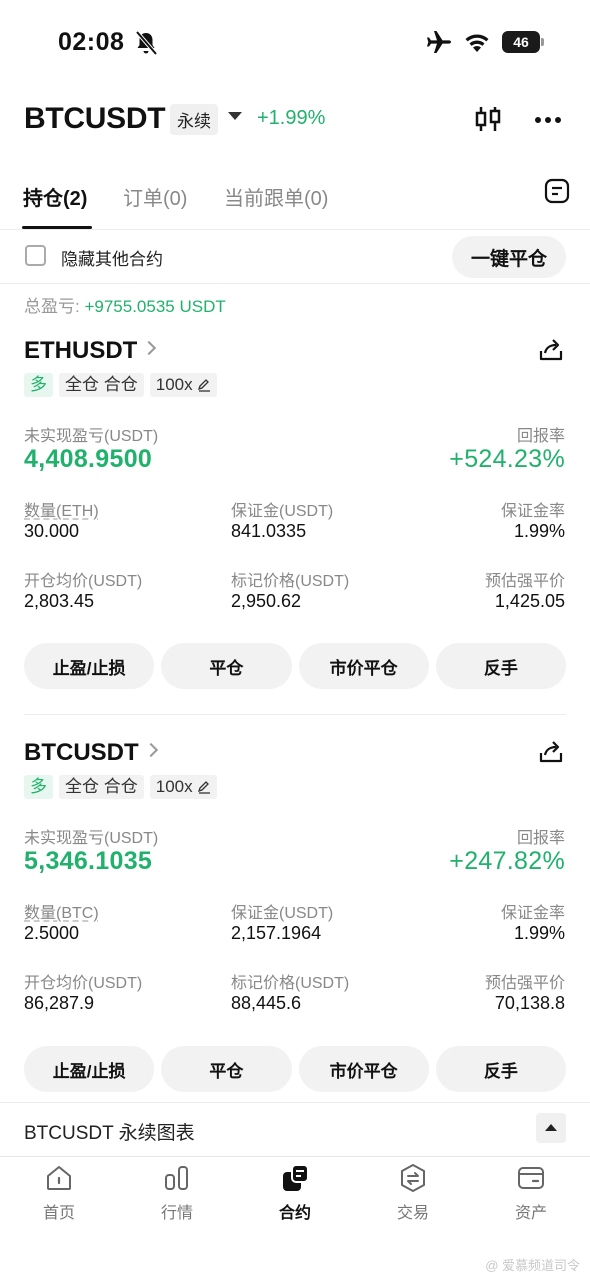  I want to click on side-tag: 多, so click(38, 385).